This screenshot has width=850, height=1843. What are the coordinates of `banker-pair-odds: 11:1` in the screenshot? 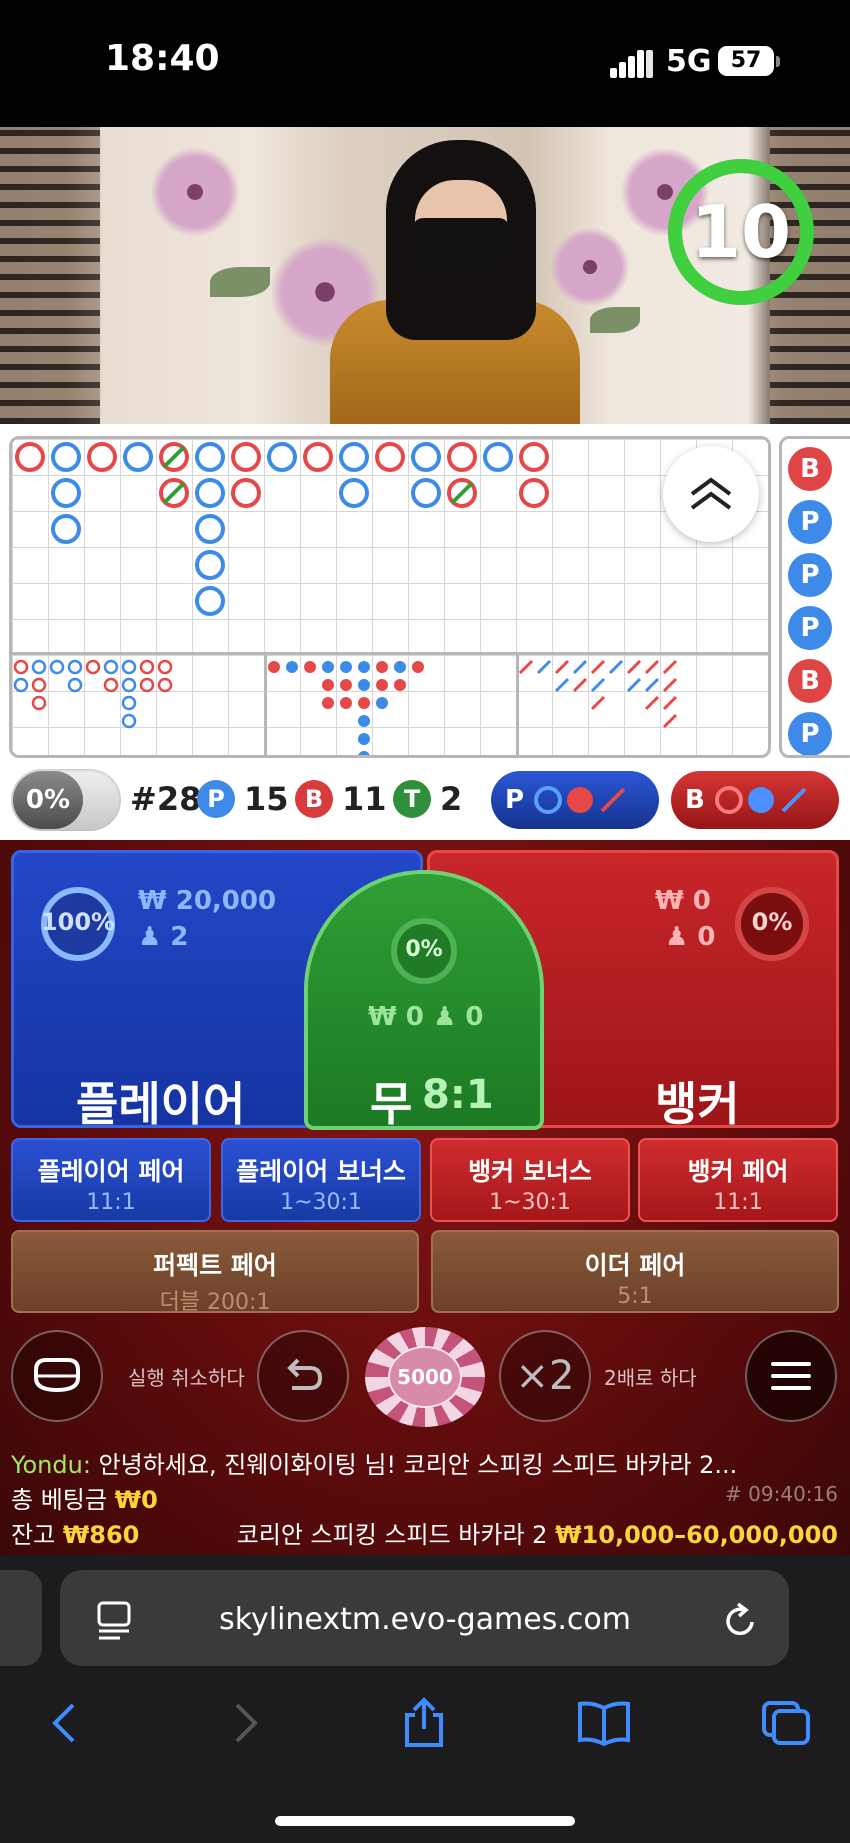 It's located at (738, 1202).